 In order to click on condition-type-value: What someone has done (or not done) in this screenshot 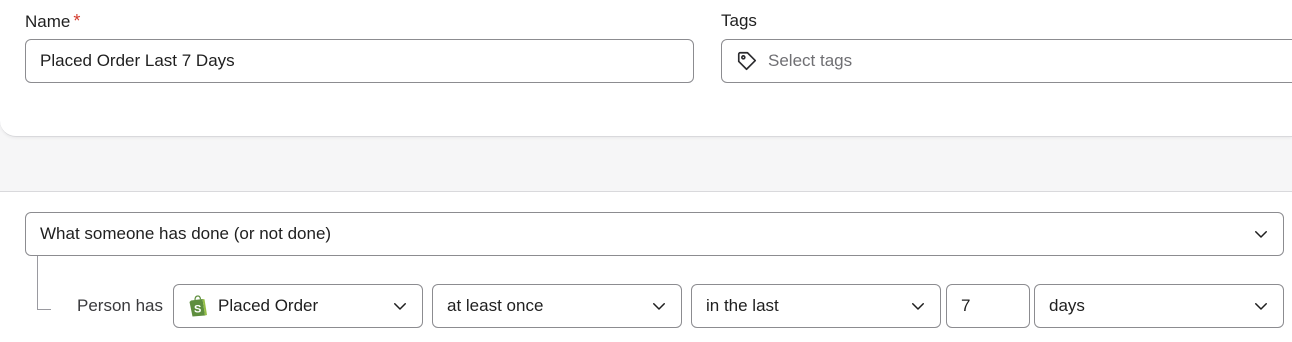, I will do `click(186, 233)`.